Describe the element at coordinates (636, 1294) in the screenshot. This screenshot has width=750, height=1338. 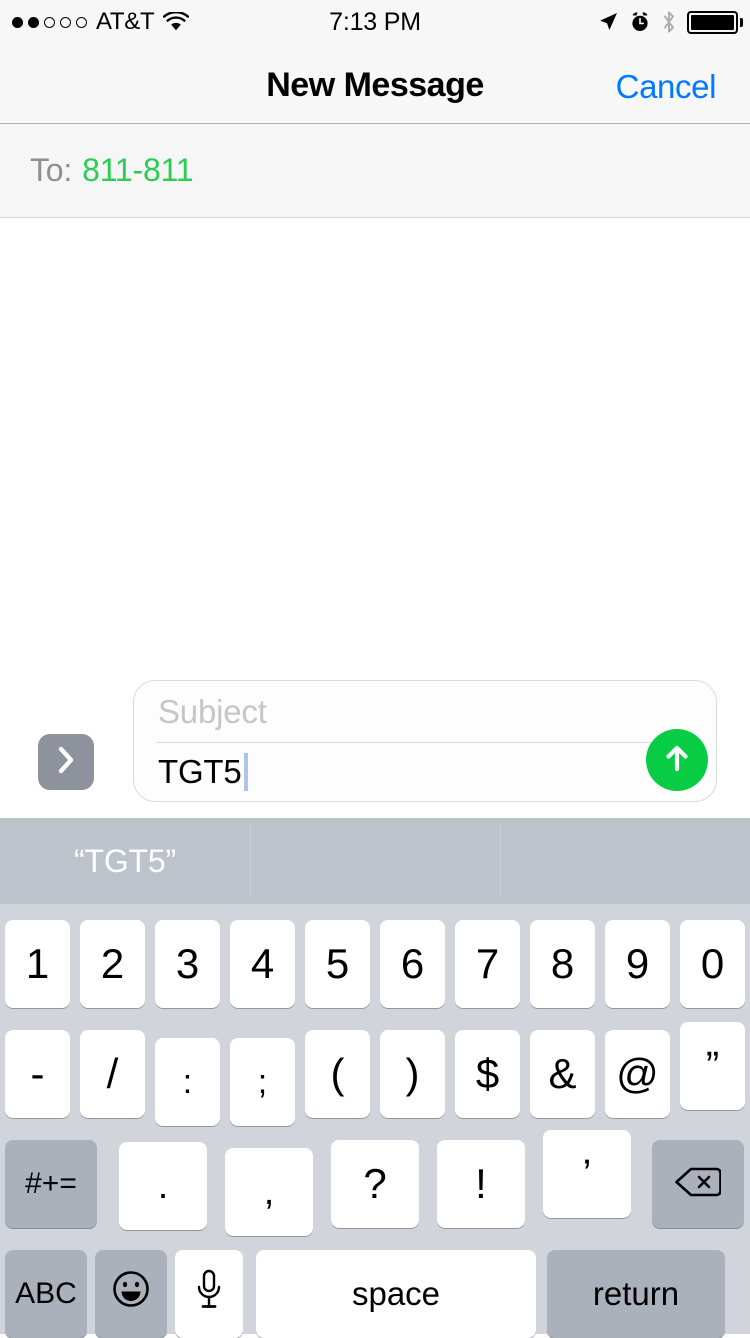
I see `key-return: return` at that location.